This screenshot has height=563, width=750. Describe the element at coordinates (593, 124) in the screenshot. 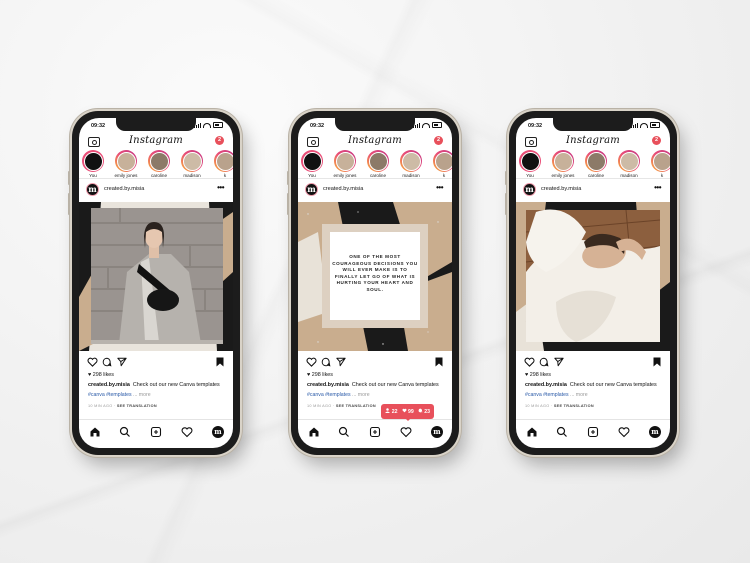

I see `notch` at that location.